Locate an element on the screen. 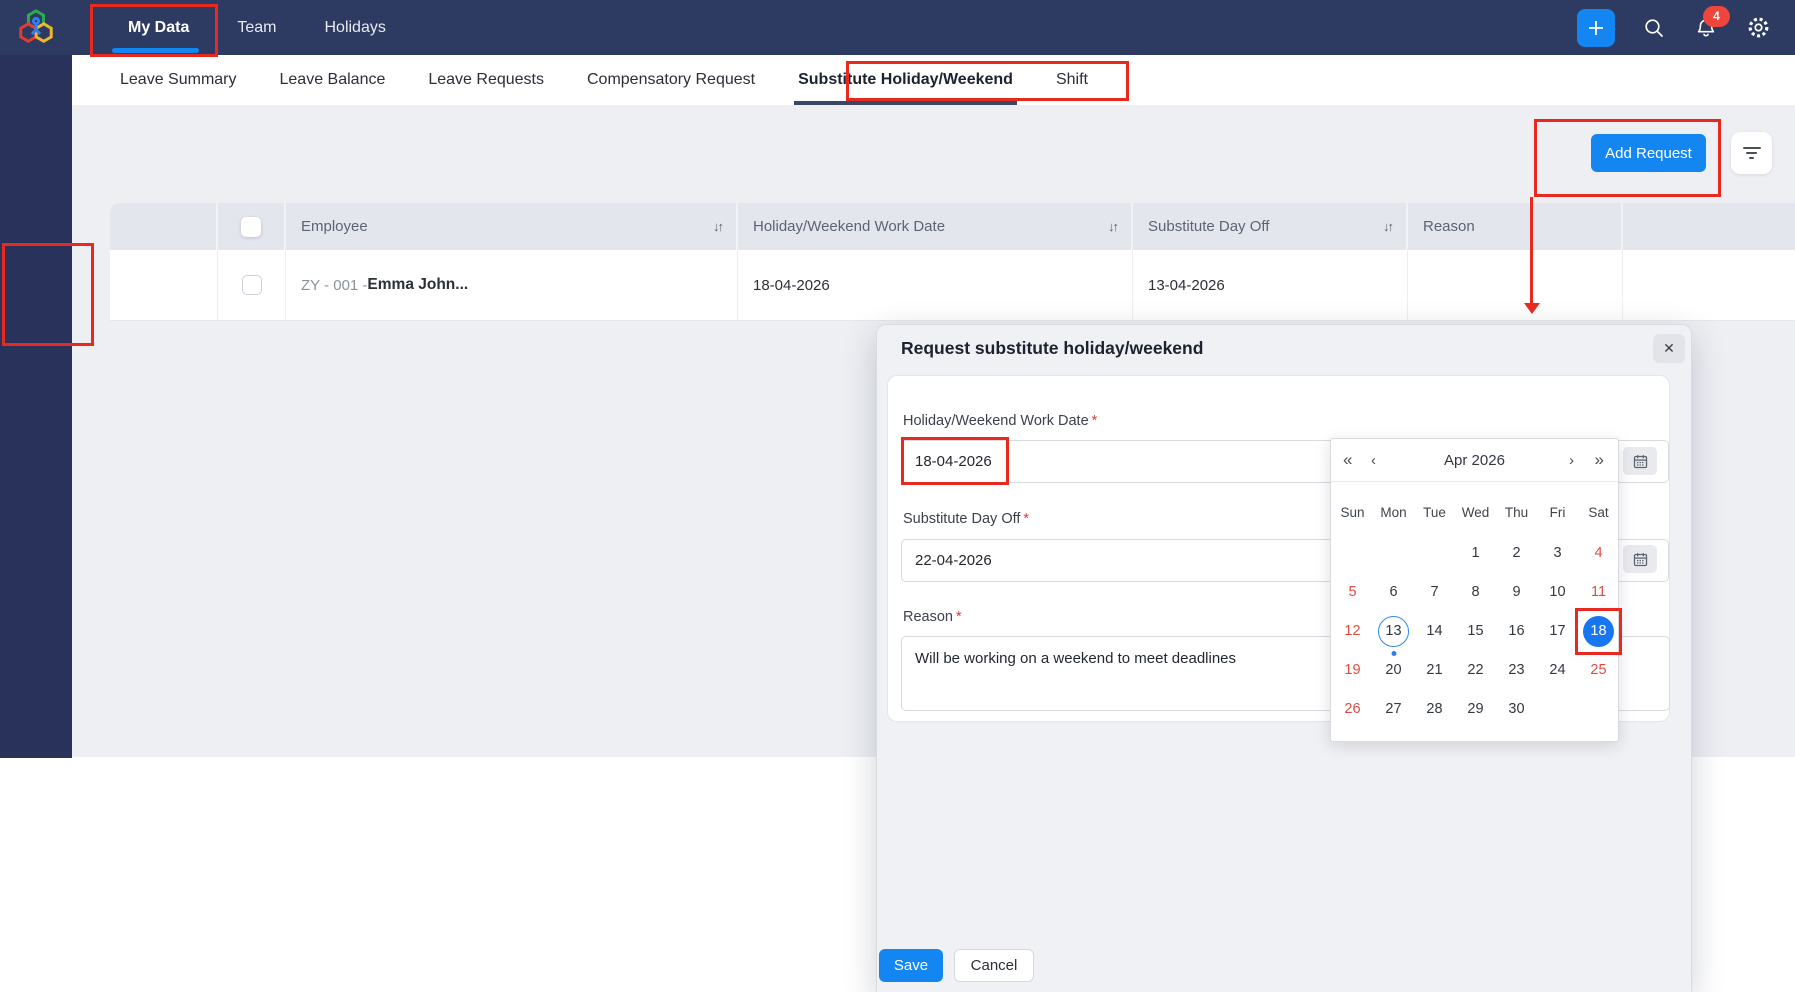 This screenshot has width=1795, height=992. calendar-day-1: 1 is located at coordinates (1475, 553).